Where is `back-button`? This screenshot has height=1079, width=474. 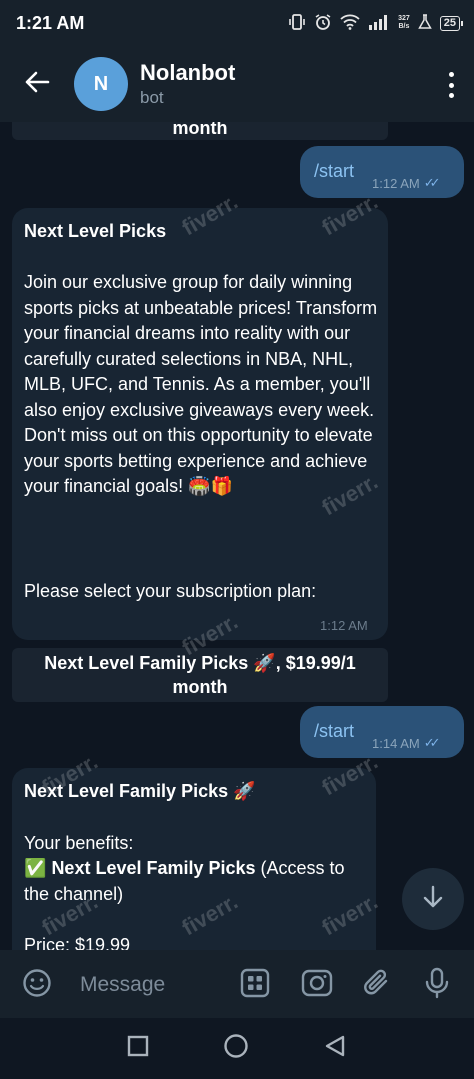 back-button is located at coordinates (37, 84).